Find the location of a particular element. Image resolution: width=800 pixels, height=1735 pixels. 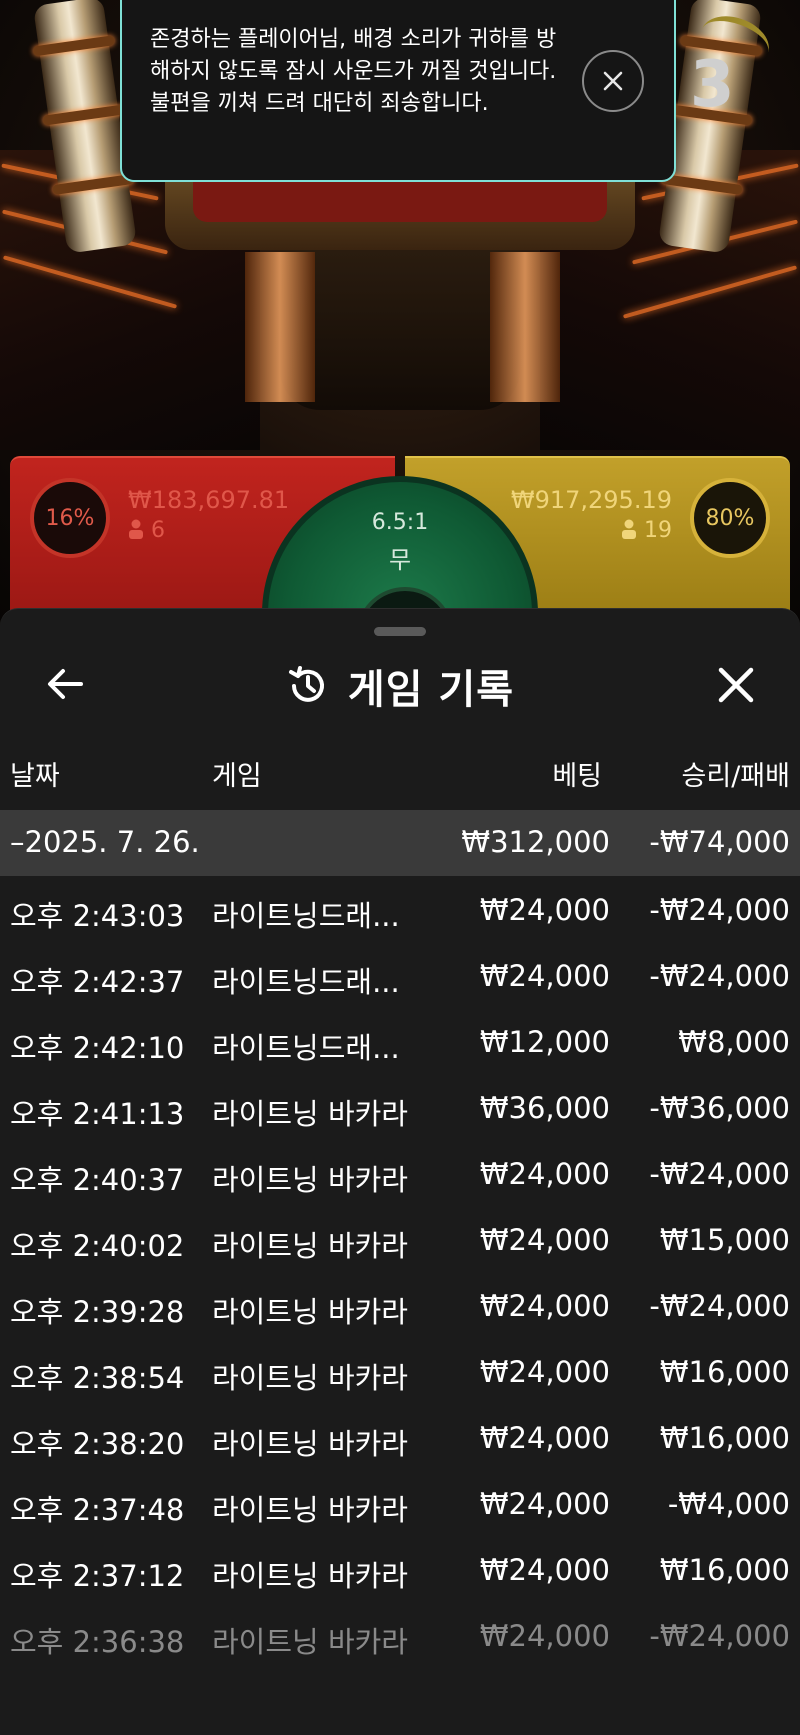

tie-label: 무 is located at coordinates (400, 560).